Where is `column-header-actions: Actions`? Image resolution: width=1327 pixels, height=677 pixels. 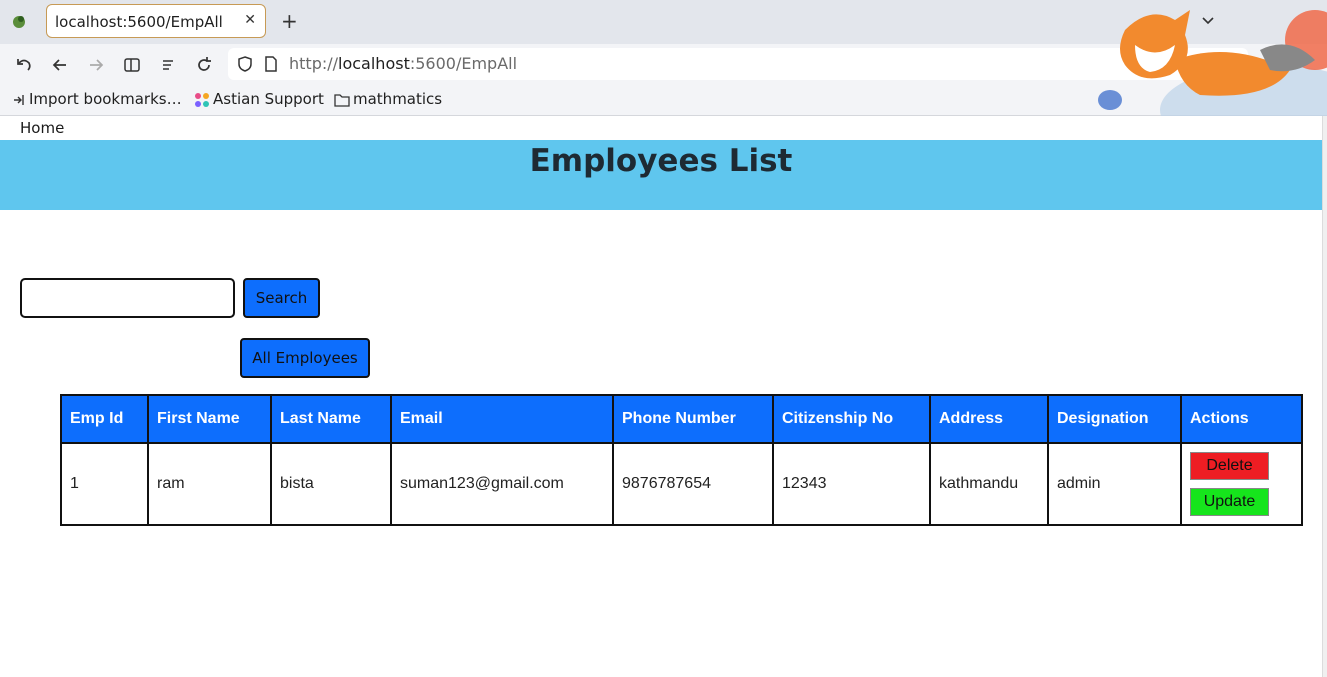
column-header-actions: Actions is located at coordinates (1241, 419).